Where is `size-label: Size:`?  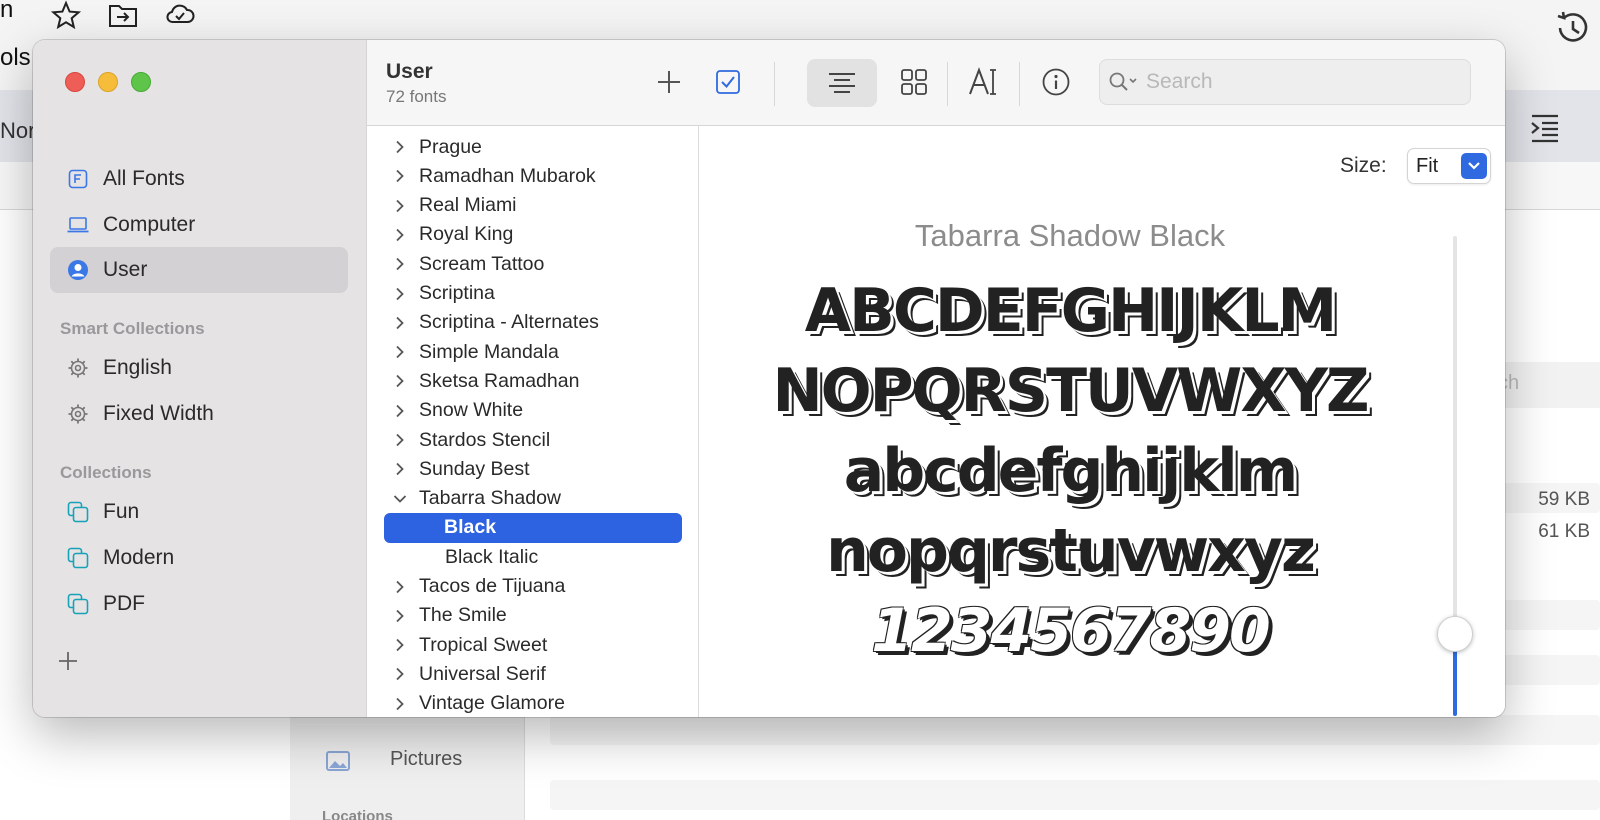
size-label: Size: is located at coordinates (1363, 165).